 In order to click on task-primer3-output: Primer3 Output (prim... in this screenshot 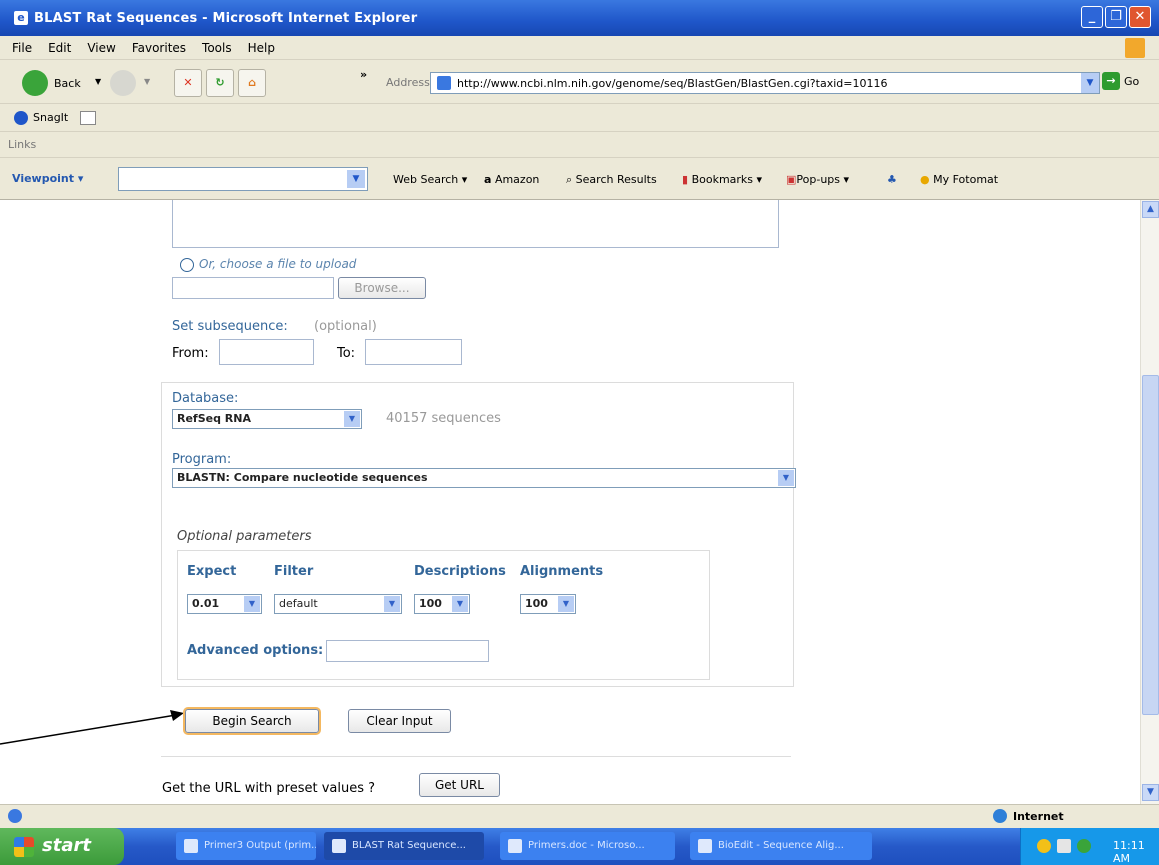, I will do `click(246, 846)`.